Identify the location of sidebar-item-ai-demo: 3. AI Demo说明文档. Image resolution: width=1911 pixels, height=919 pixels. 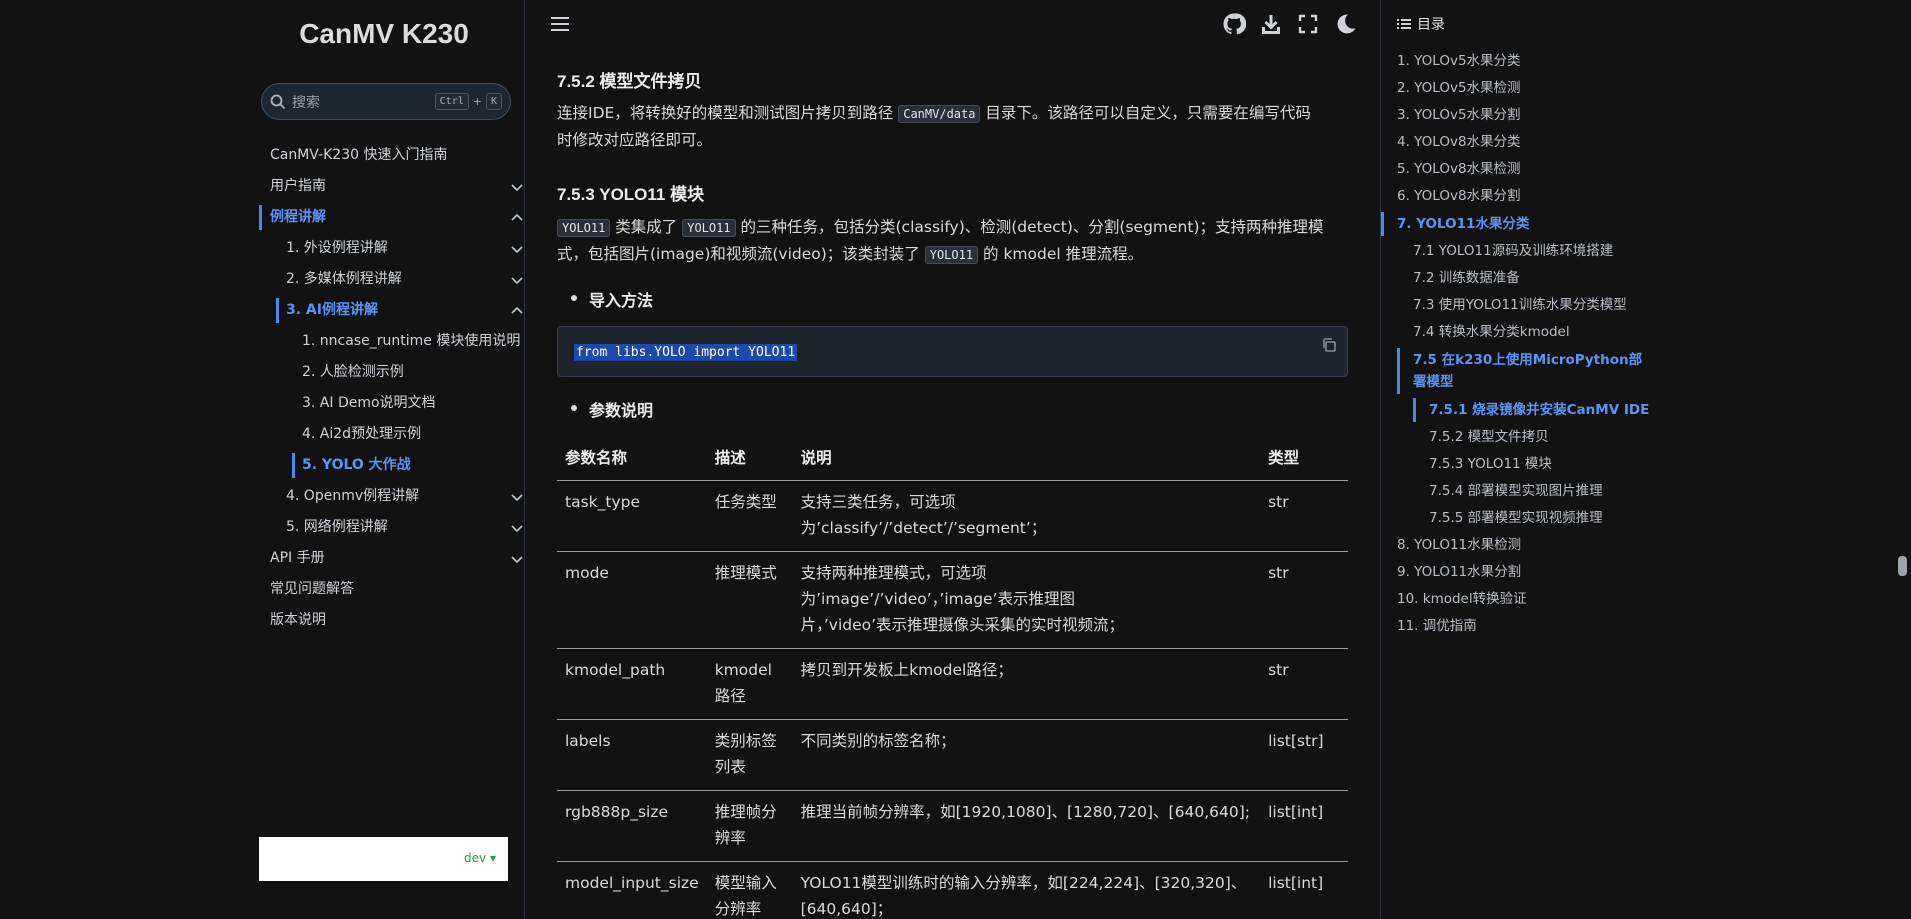
(391, 403).